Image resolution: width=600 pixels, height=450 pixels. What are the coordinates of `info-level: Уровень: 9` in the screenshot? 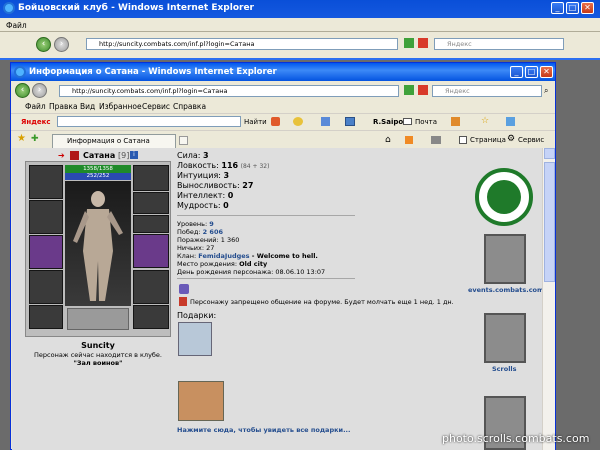 It's located at (277, 224).